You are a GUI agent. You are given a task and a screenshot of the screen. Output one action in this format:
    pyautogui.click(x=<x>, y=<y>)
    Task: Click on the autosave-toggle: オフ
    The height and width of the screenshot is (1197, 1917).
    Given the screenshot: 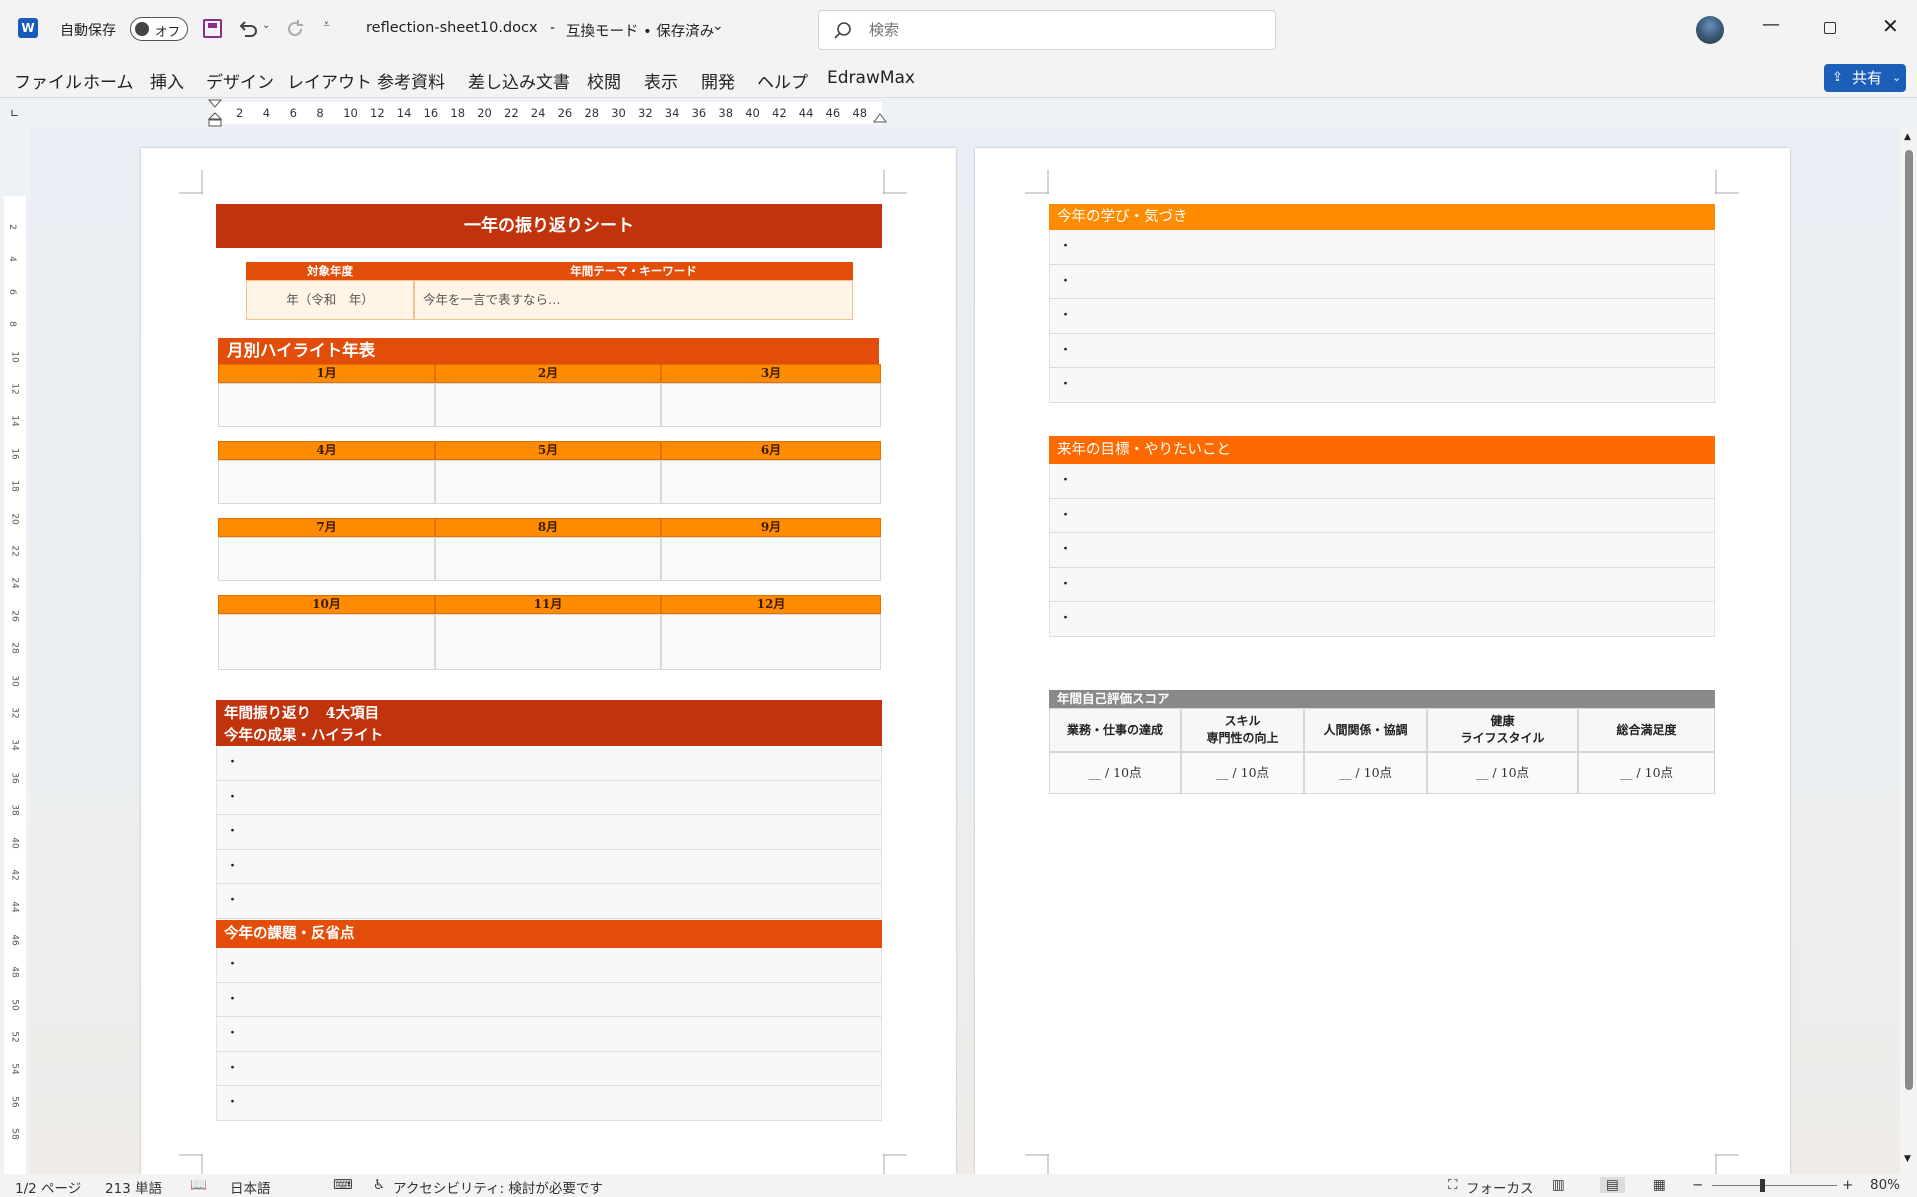 What is the action you would take?
    pyautogui.click(x=159, y=29)
    